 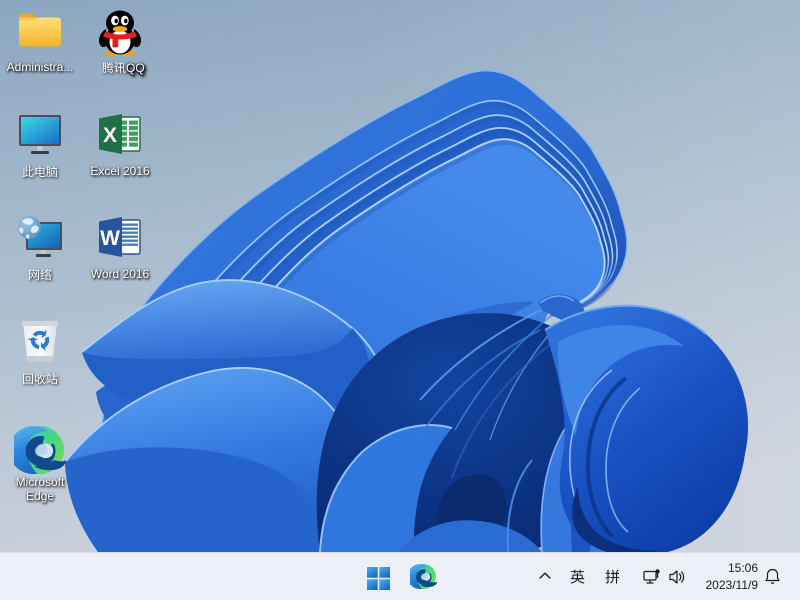 What do you see at coordinates (135, 68) in the screenshot?
I see `svg-text: QQ` at bounding box center [135, 68].